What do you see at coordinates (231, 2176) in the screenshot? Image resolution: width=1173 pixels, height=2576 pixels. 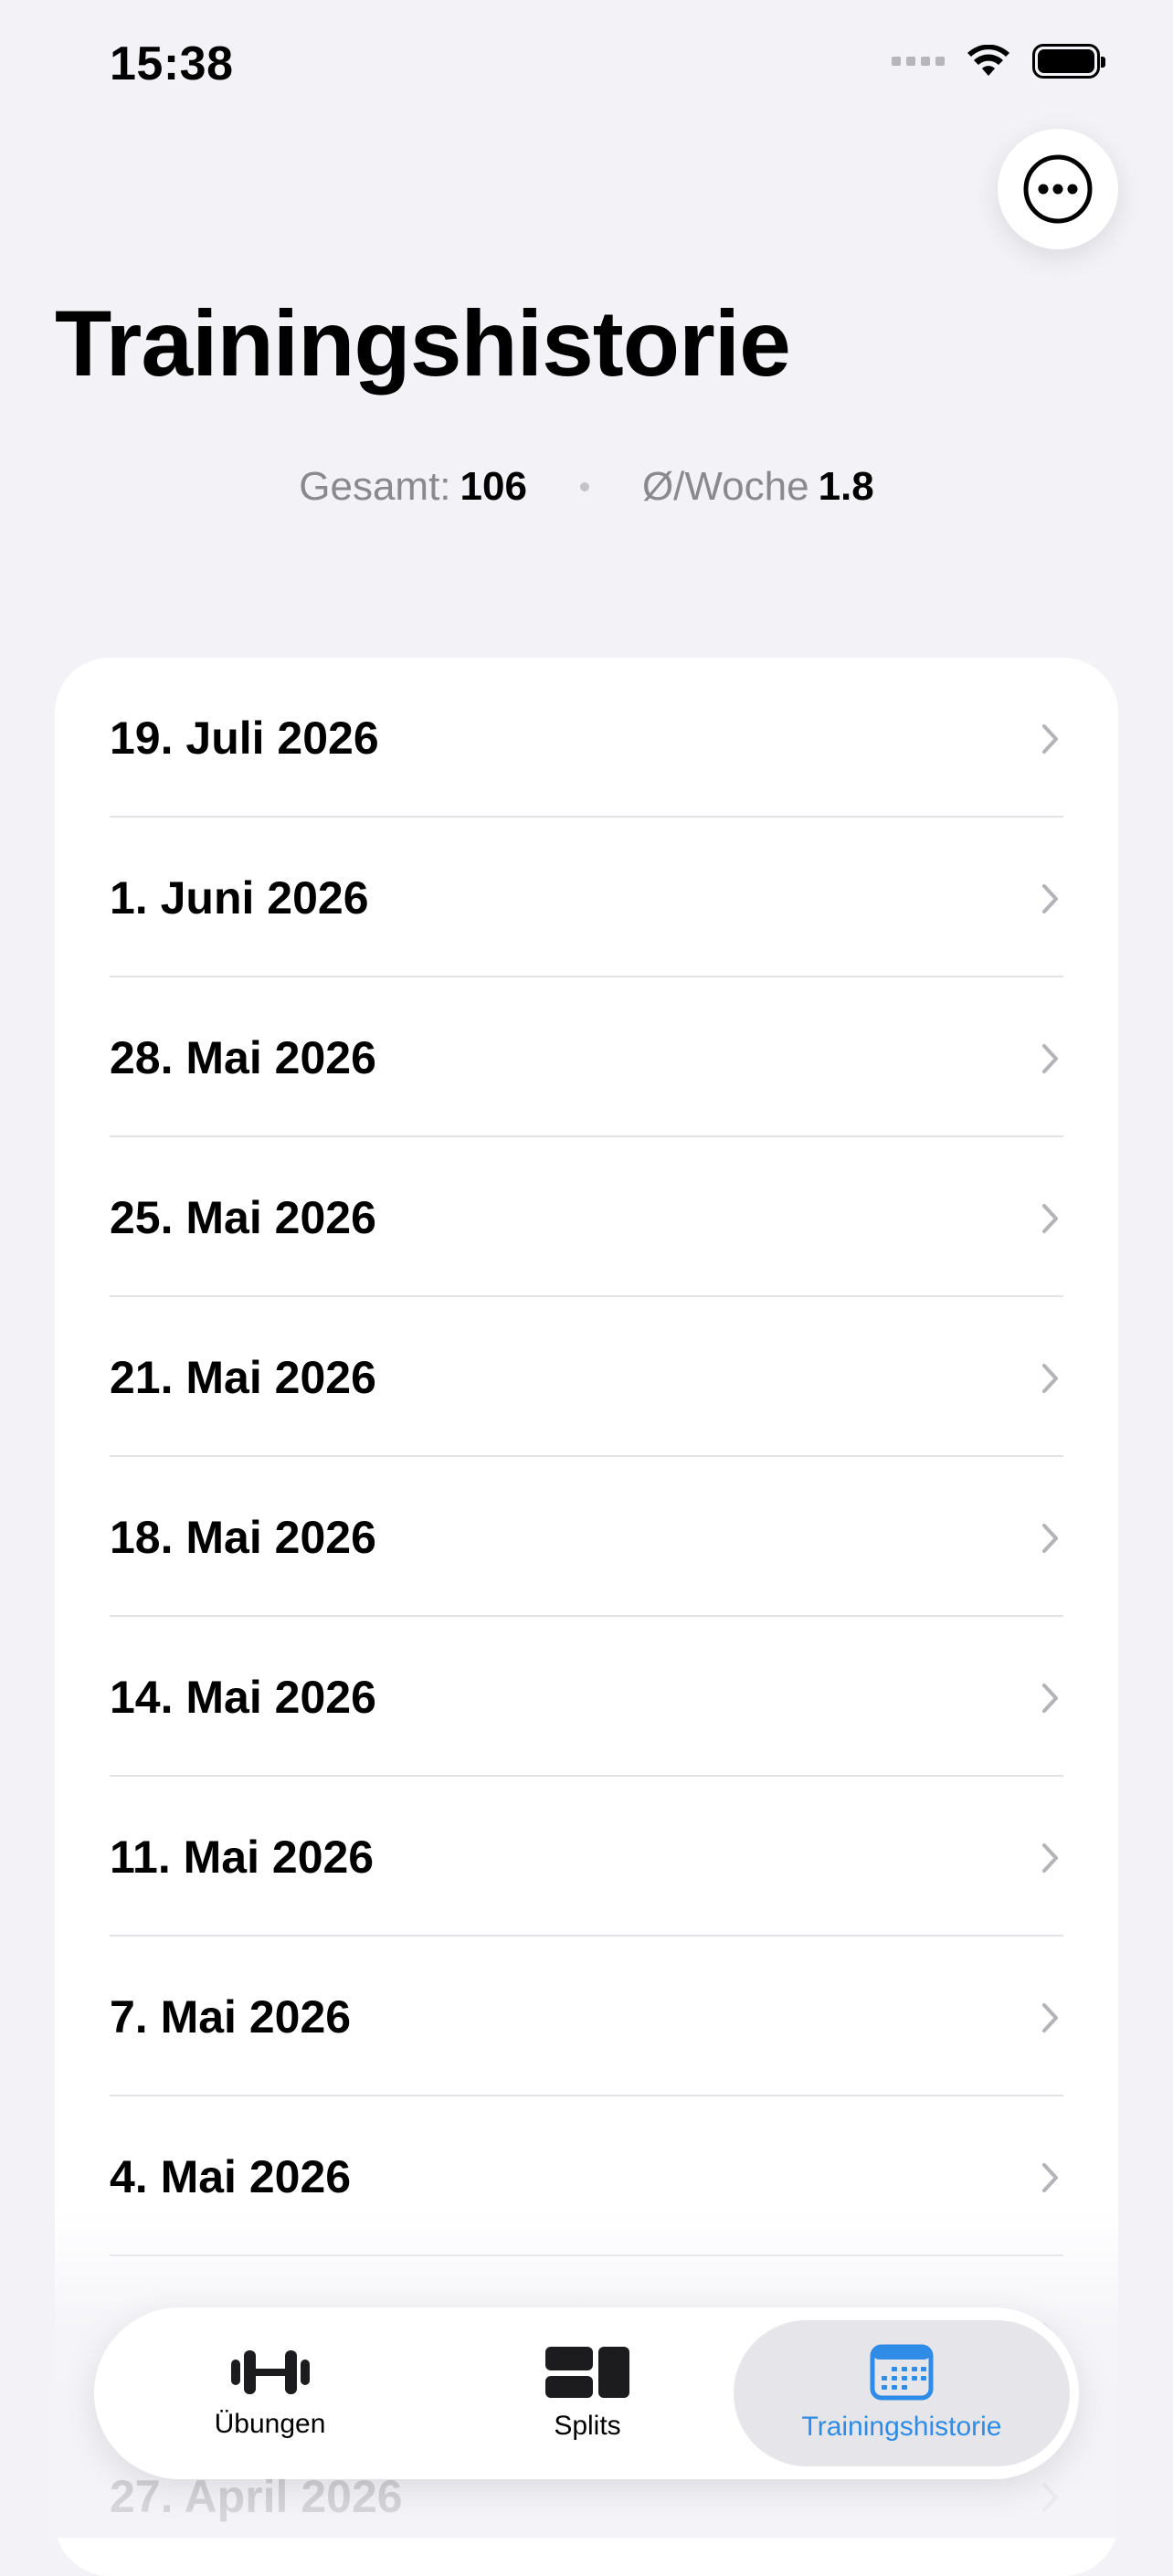 I see `history-date: 4. Mai 2026` at bounding box center [231, 2176].